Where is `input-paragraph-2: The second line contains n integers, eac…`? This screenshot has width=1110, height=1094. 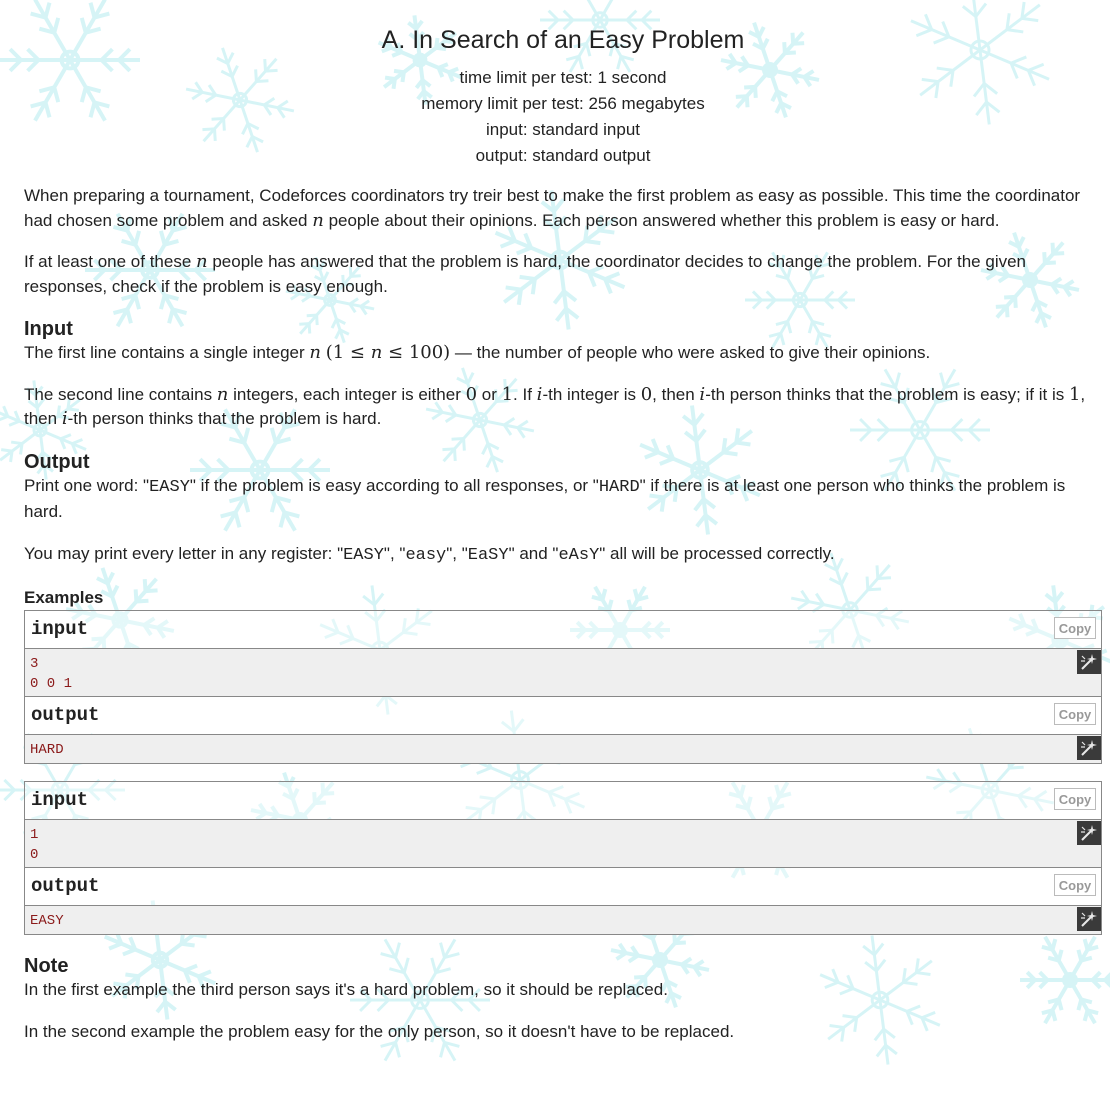
input-paragraph-2: The second line contains n integers, eac… is located at coordinates (555, 406).